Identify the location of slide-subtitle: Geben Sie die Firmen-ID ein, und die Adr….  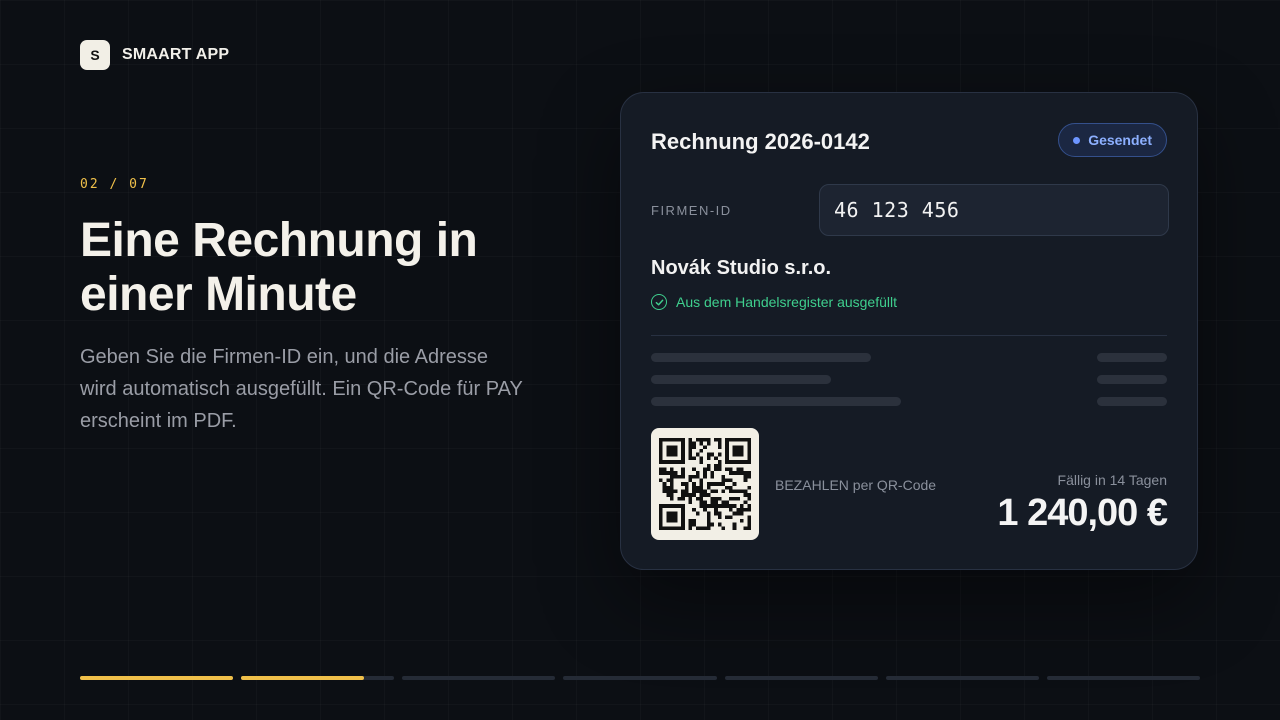
(301, 389).